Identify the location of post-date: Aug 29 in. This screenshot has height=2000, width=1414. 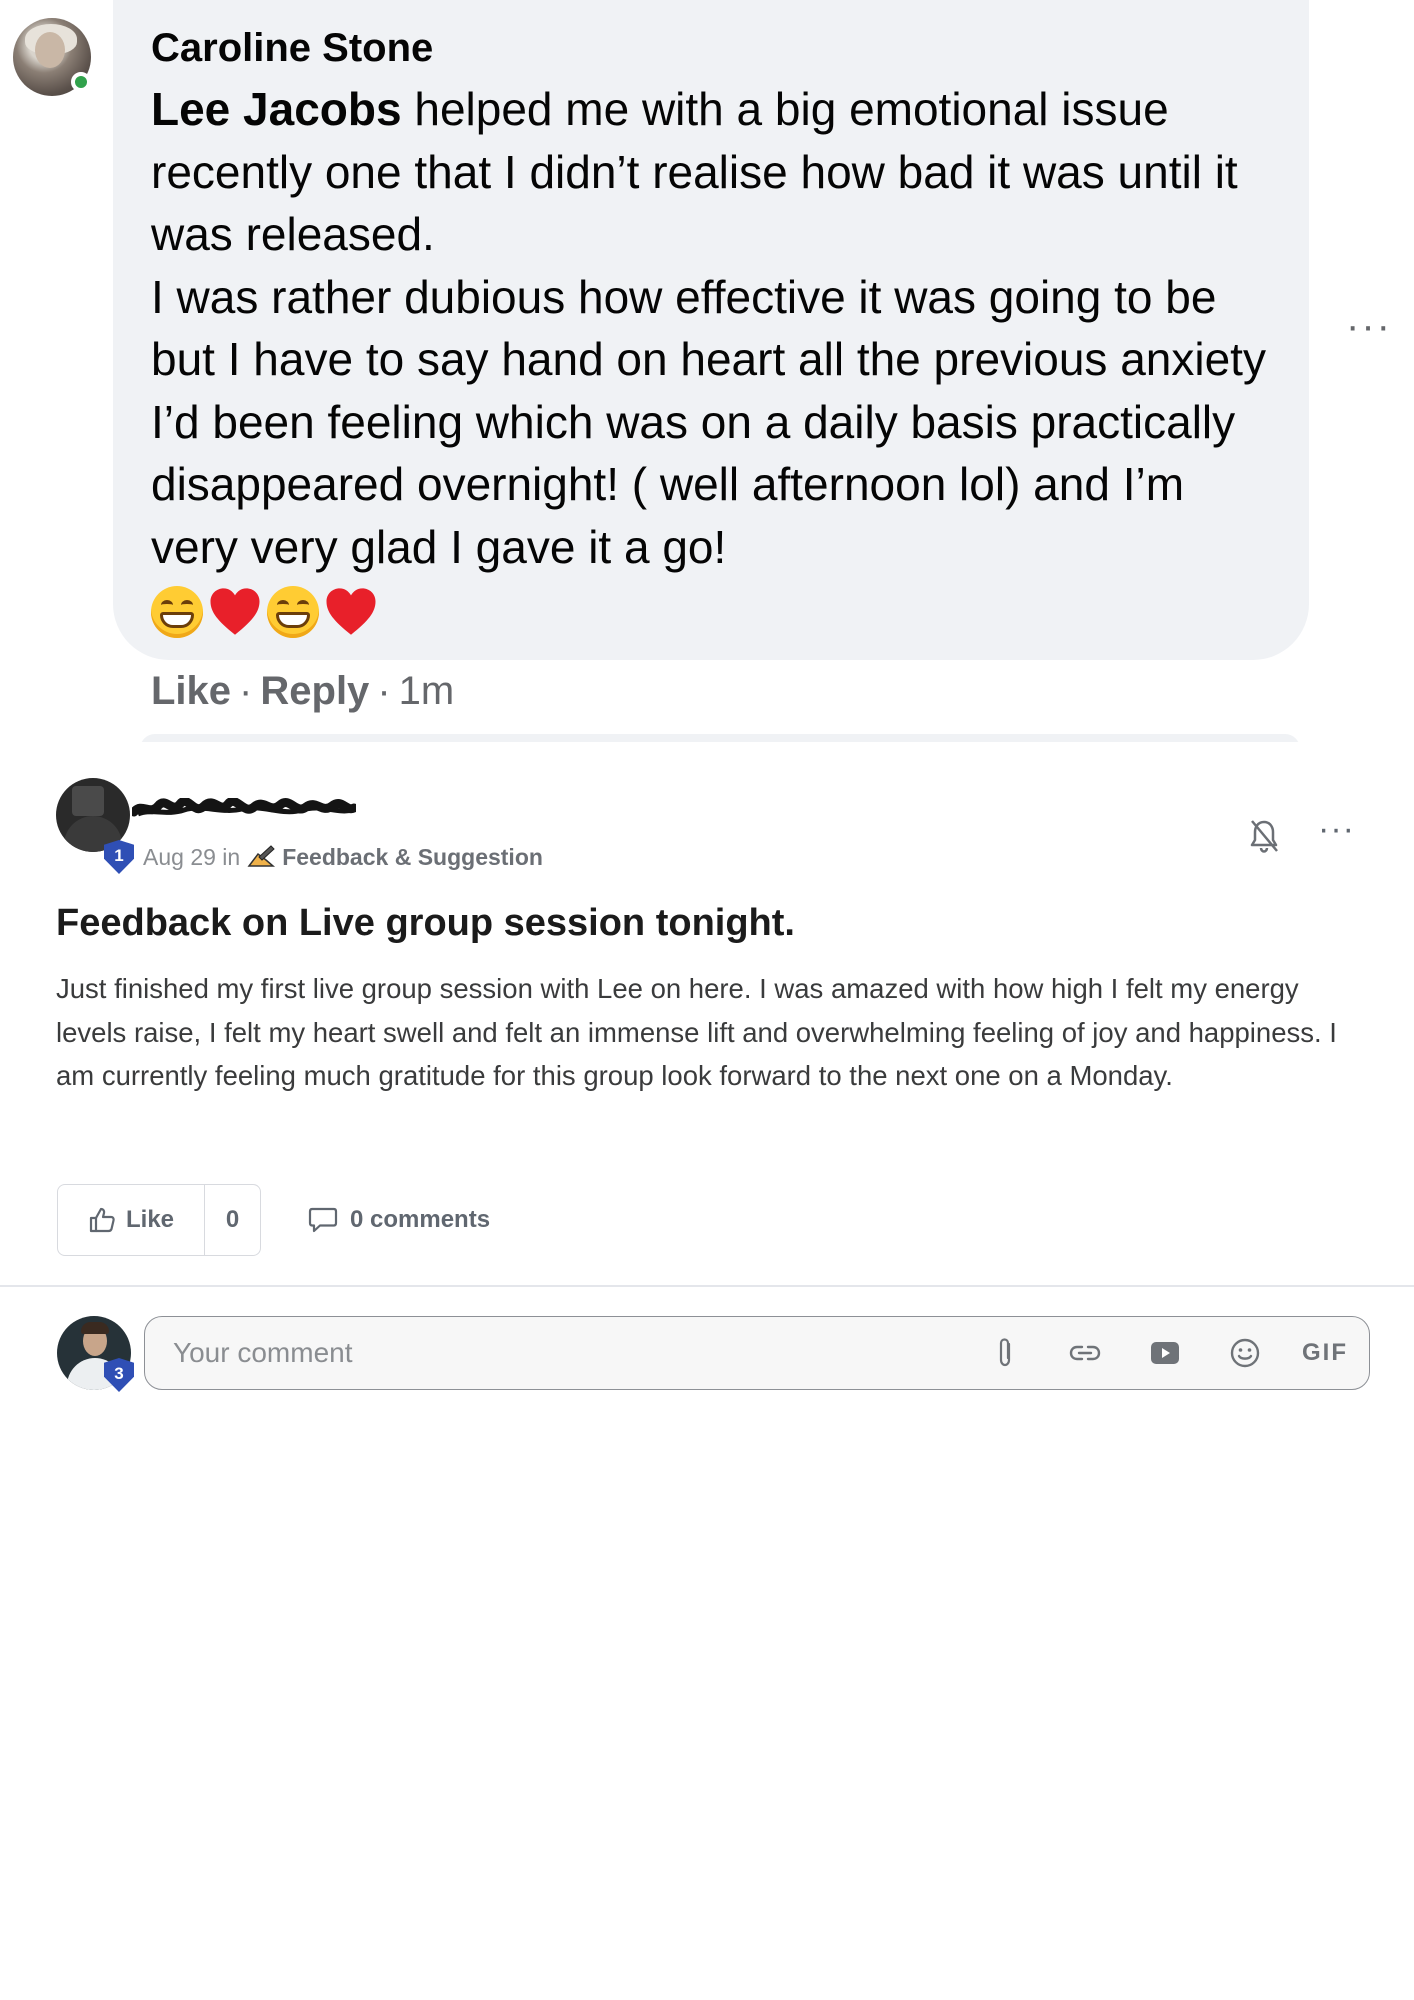
(191, 857).